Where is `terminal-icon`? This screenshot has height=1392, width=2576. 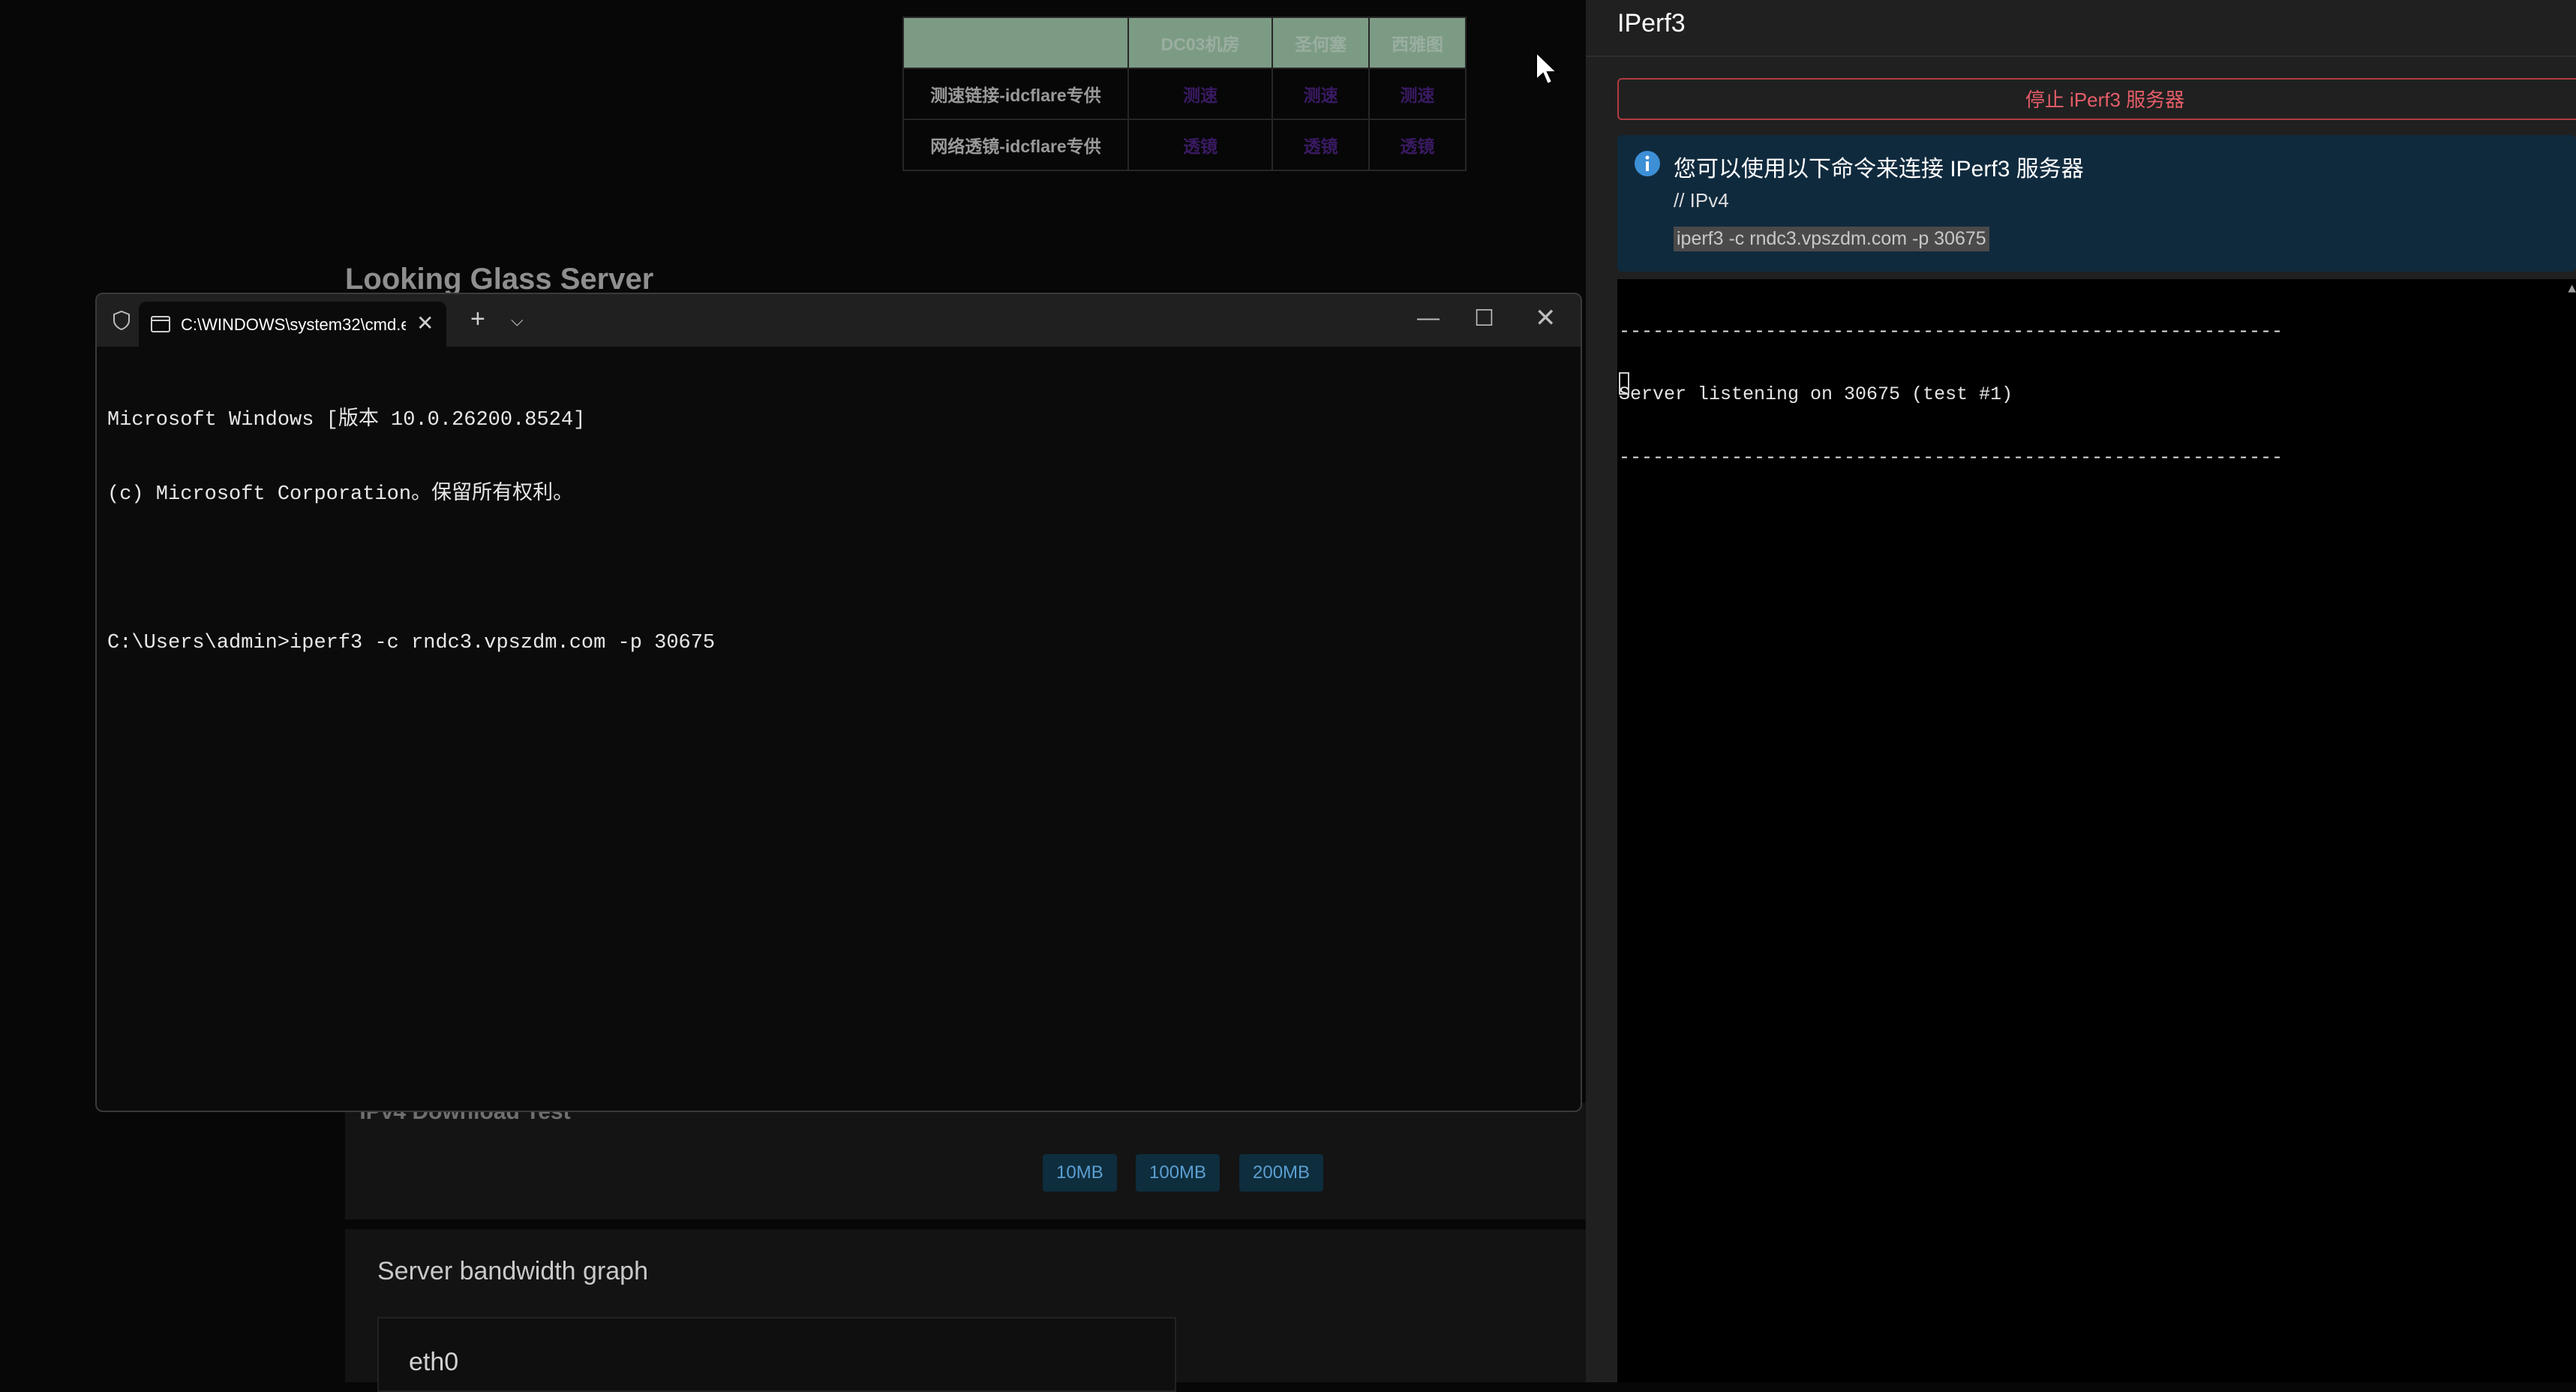 terminal-icon is located at coordinates (160, 324).